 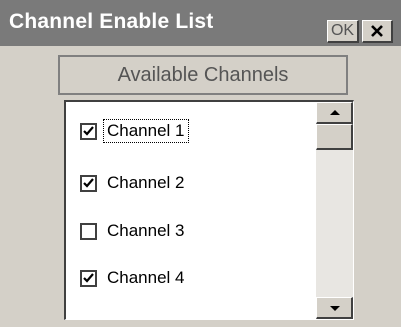 What do you see at coordinates (146, 230) in the screenshot?
I see `channel-label: Channel 3` at bounding box center [146, 230].